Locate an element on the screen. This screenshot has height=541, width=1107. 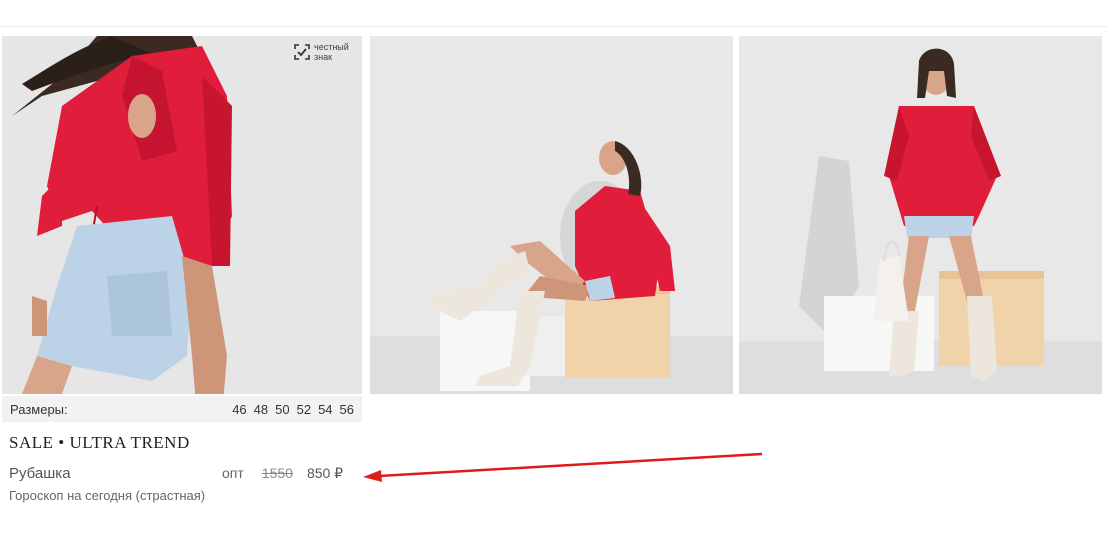
sizes-label: Размеры: is located at coordinates (39, 409).